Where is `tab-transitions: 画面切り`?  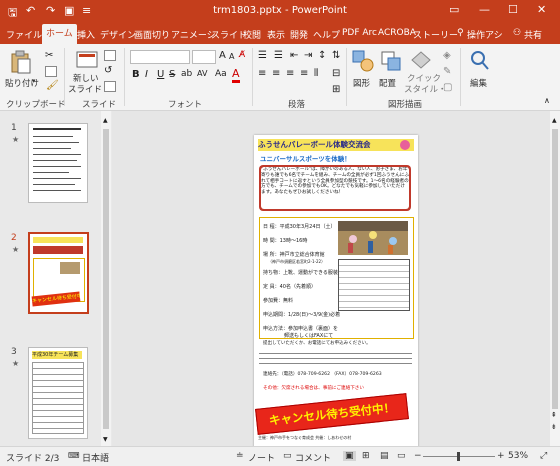
tab-transitions: 画面切り is located at coordinates (152, 34).